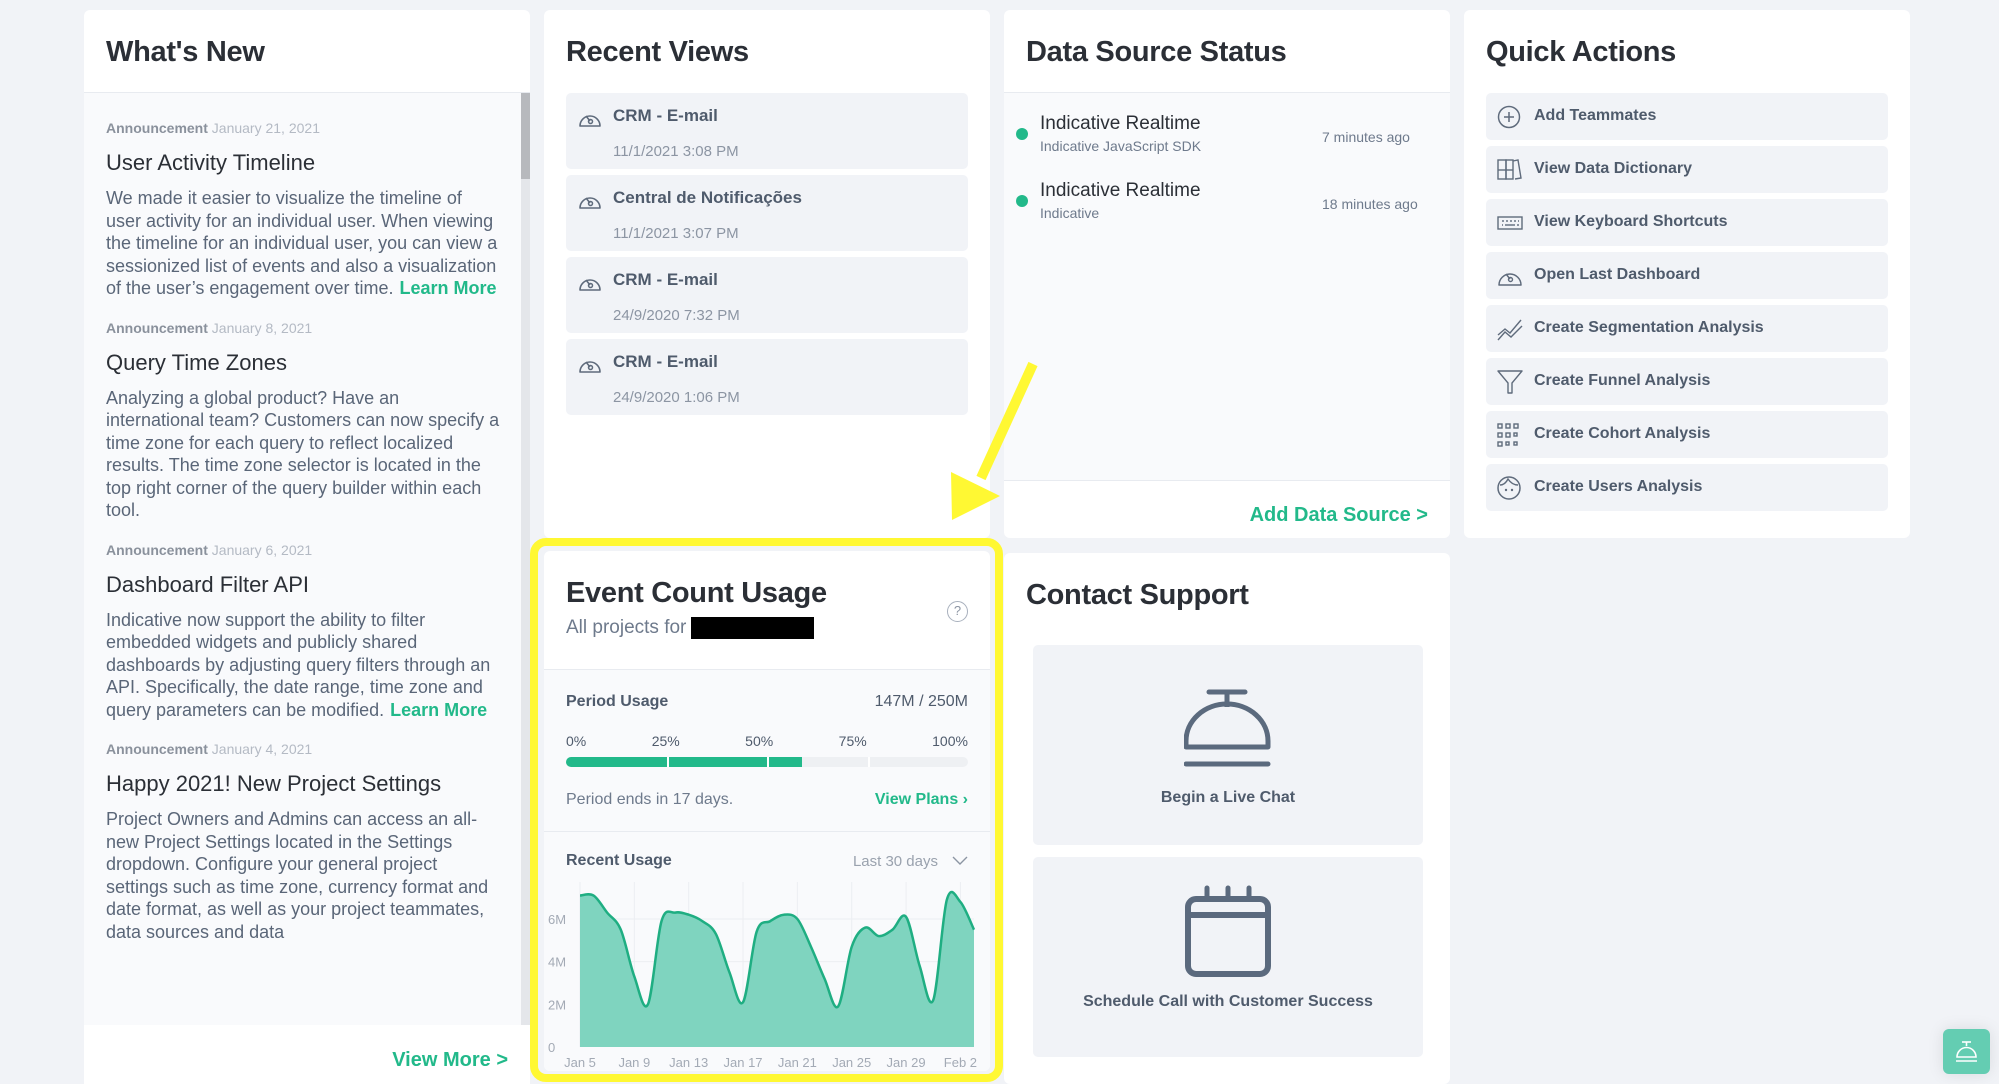  What do you see at coordinates (1228, 931) in the screenshot?
I see `calendar-icon` at bounding box center [1228, 931].